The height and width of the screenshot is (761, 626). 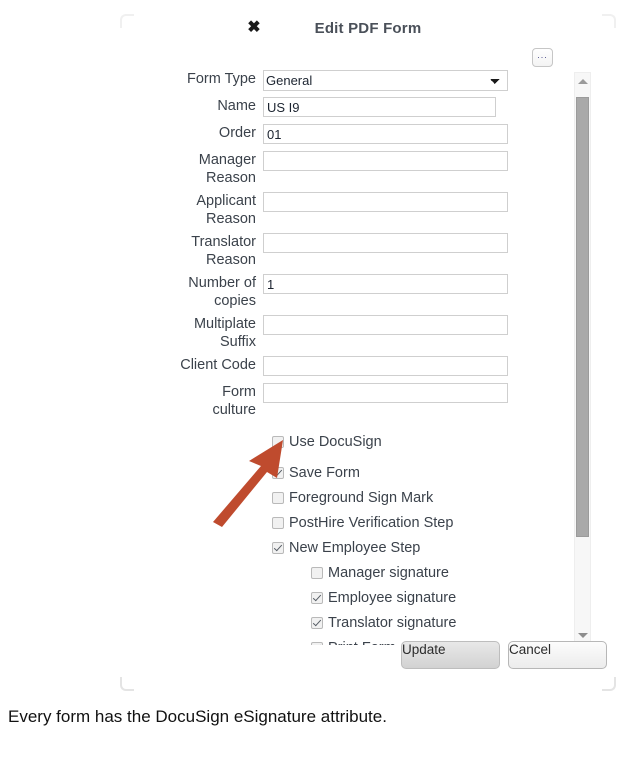 I want to click on field-row-order: Order, so click(x=368, y=135).